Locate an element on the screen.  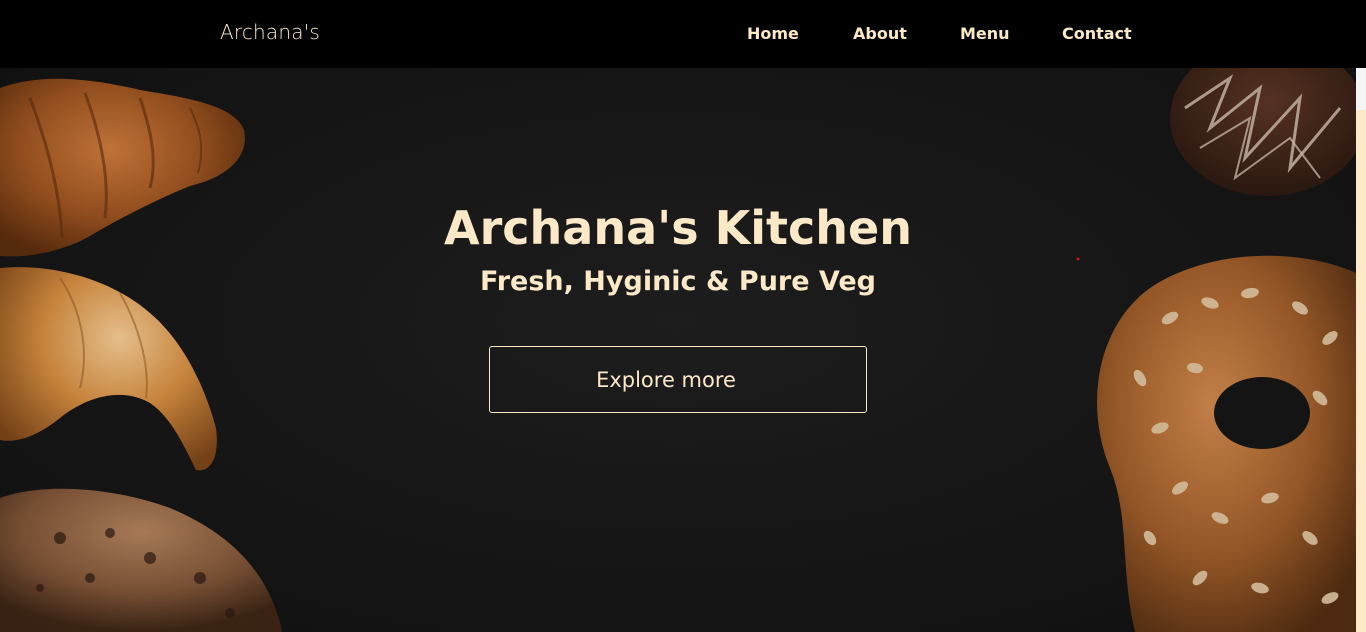
navbar: Archana's Home About Menu Contact is located at coordinates (683, 34).